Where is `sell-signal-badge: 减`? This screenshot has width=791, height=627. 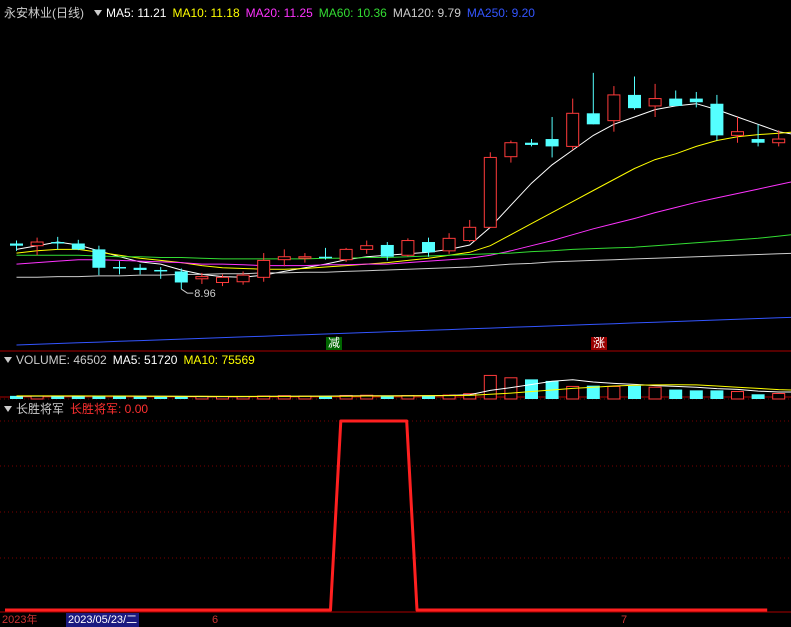
sell-signal-badge: 减 is located at coordinates (334, 343).